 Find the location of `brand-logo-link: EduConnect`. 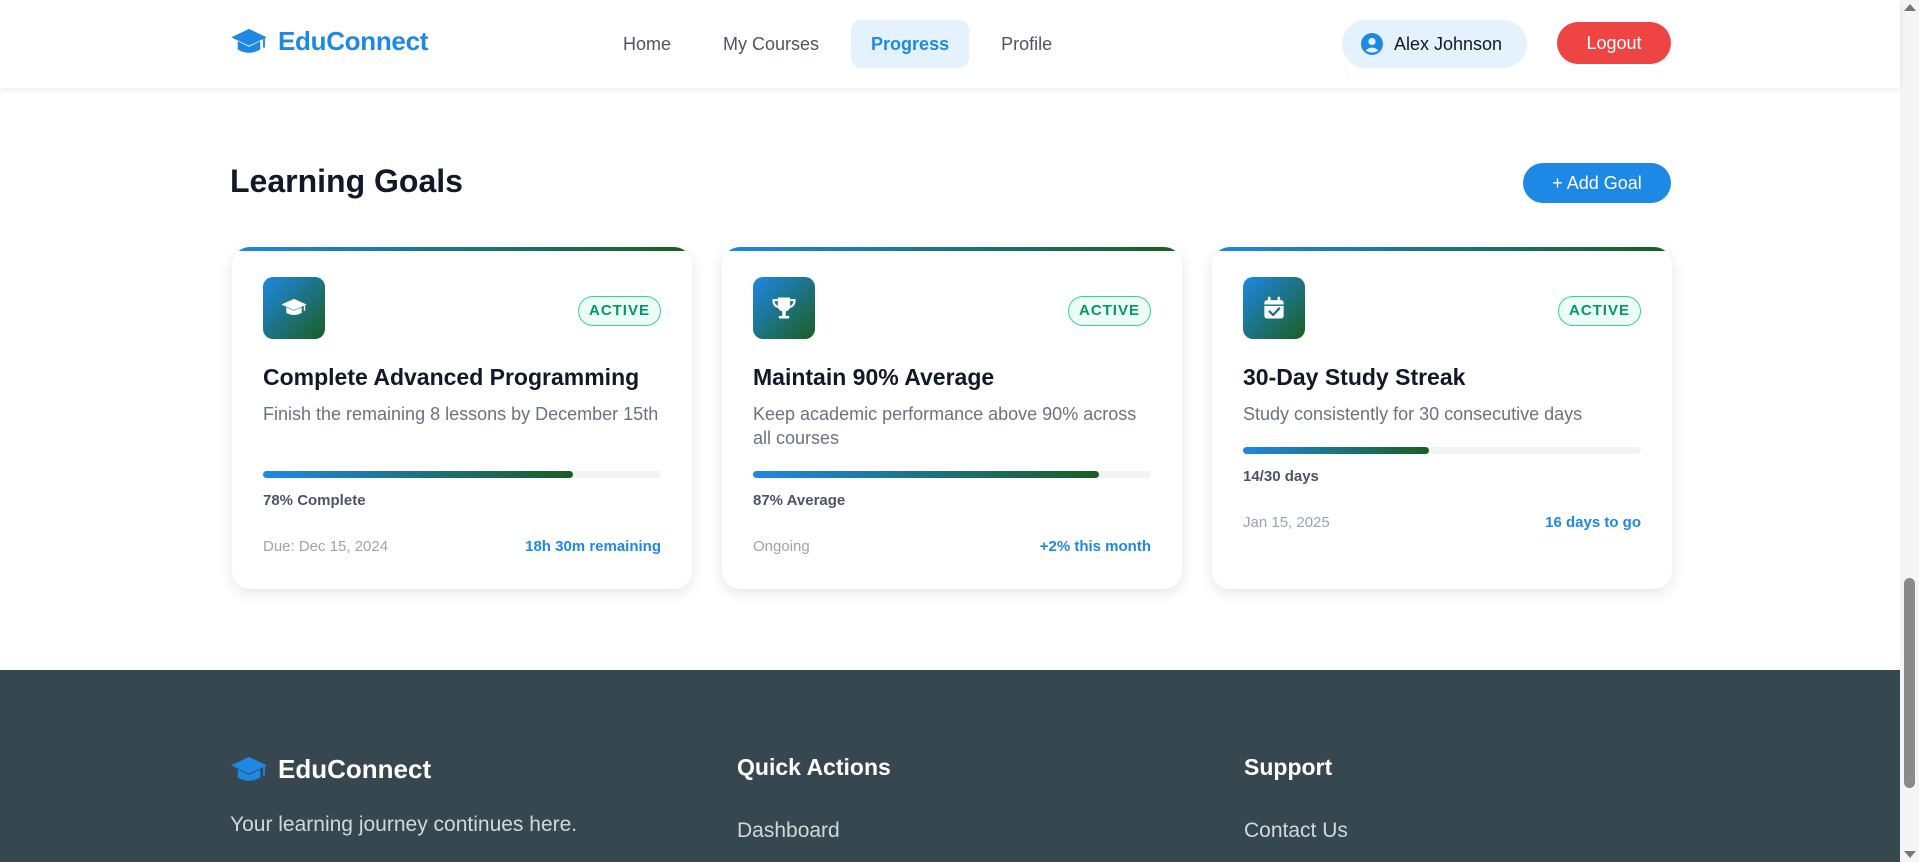

brand-logo-link: EduConnect is located at coordinates (329, 41).